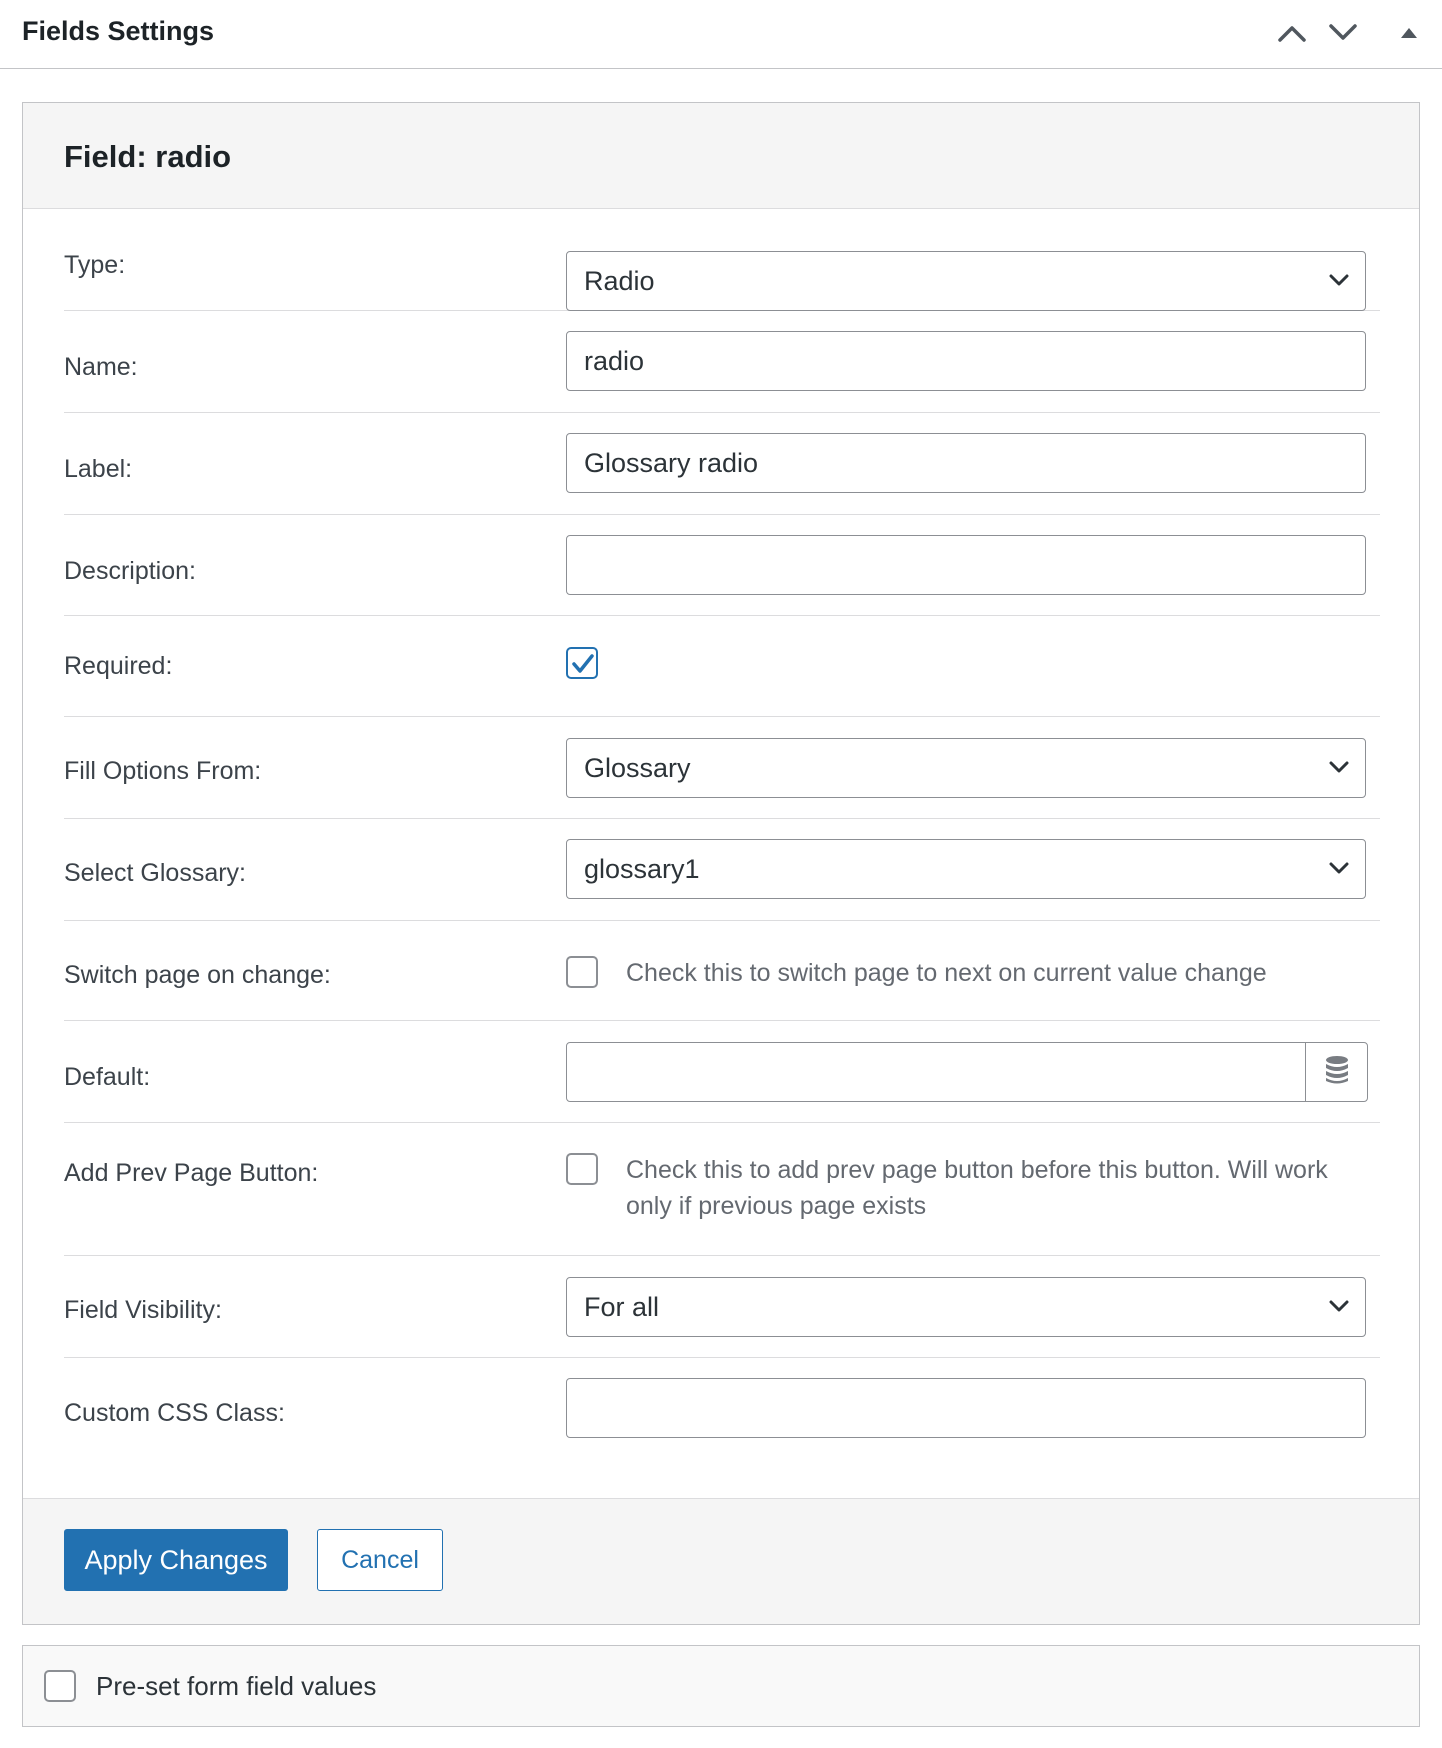 Image resolution: width=1442 pixels, height=1748 pixels. What do you see at coordinates (197, 975) in the screenshot?
I see `switch-page-label: Switch page on change:` at bounding box center [197, 975].